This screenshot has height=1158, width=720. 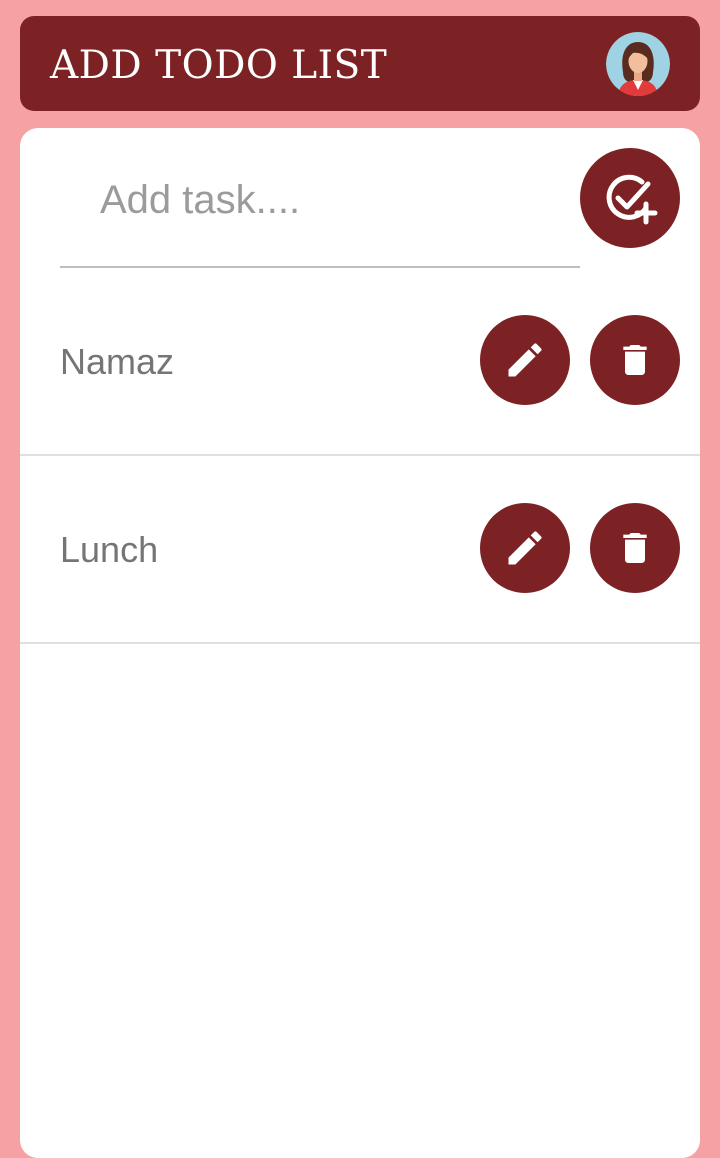 I want to click on check-circle-plus-icon, so click(x=632, y=199).